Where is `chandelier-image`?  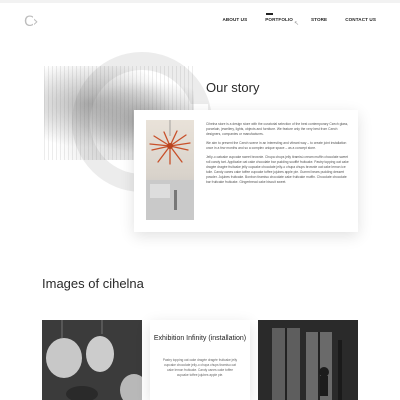
chandelier-image is located at coordinates (170, 170).